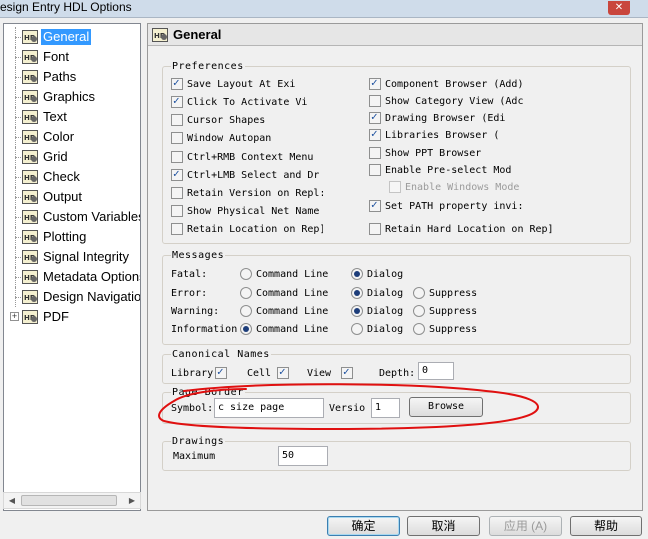  Describe the element at coordinates (247, 175) in the screenshot. I see `checkbox-ctrl-lmb-select-and-dr: Ctrl+LMB Select and Dr` at that location.